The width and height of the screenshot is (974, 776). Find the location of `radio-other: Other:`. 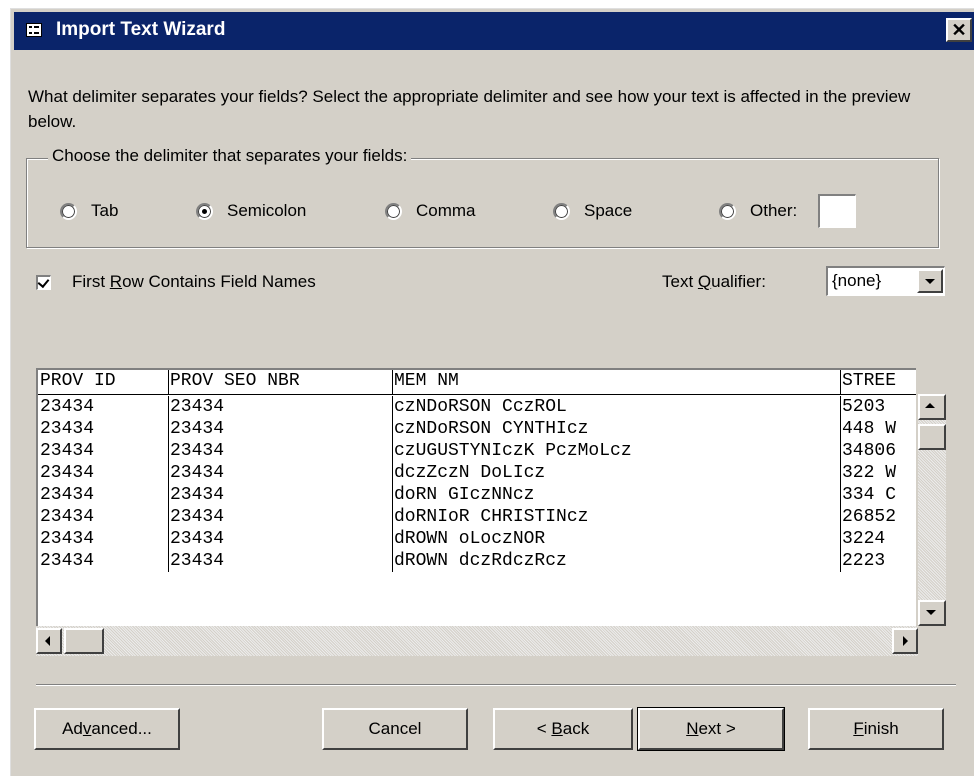

radio-other: Other: is located at coordinates (758, 211).